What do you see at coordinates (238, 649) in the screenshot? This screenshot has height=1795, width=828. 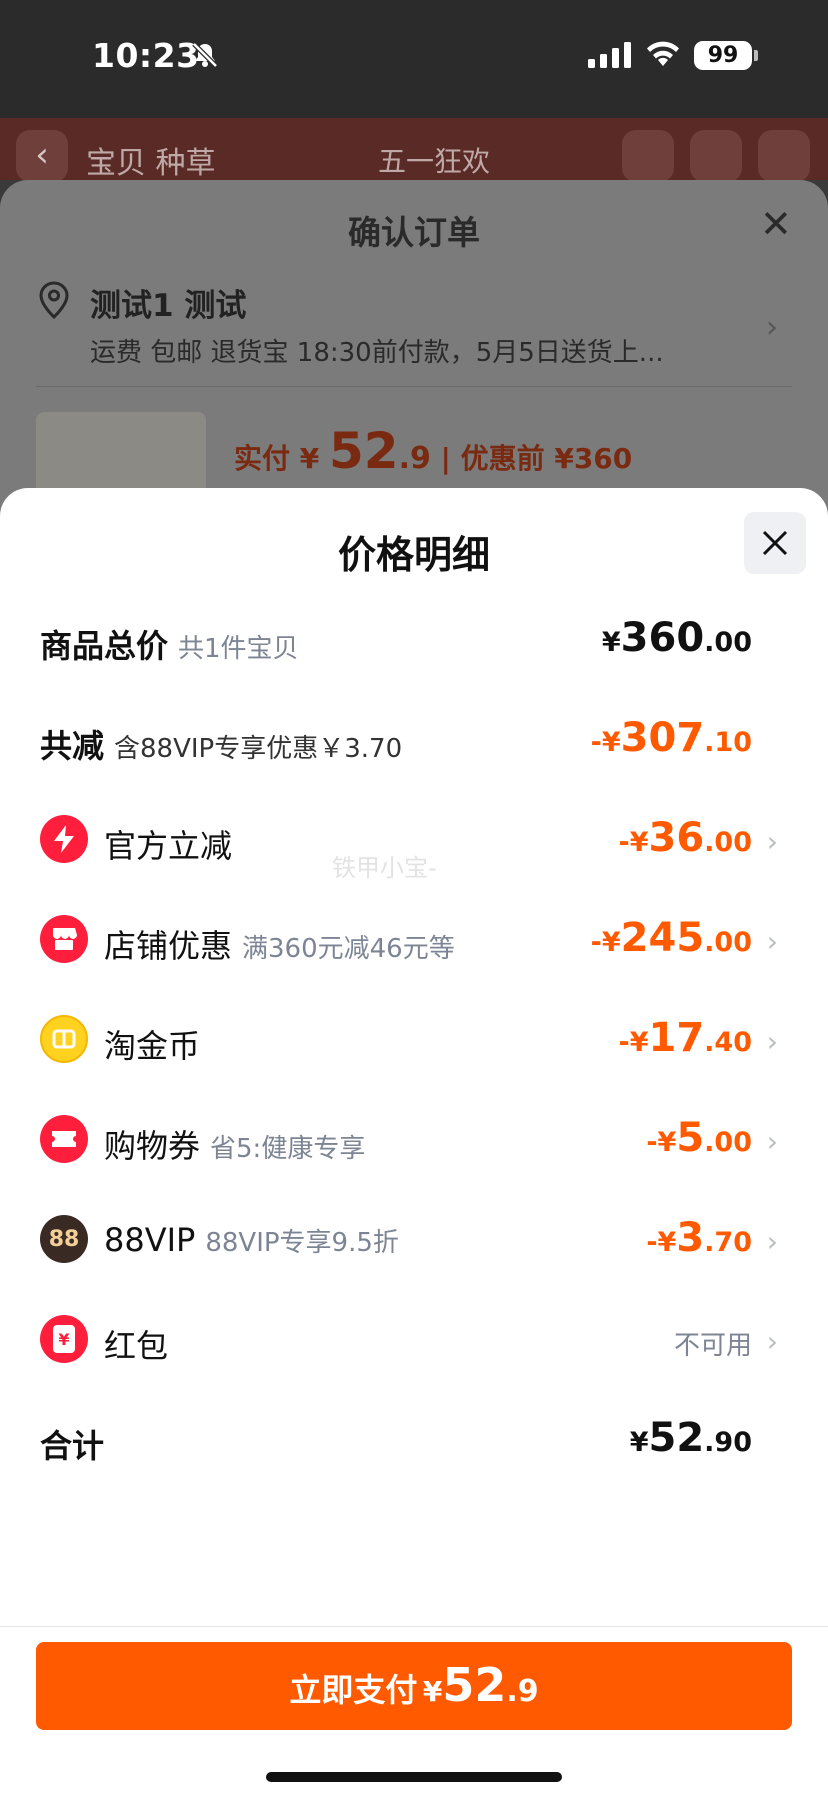 I see `row-sub: 共1件宝贝` at bounding box center [238, 649].